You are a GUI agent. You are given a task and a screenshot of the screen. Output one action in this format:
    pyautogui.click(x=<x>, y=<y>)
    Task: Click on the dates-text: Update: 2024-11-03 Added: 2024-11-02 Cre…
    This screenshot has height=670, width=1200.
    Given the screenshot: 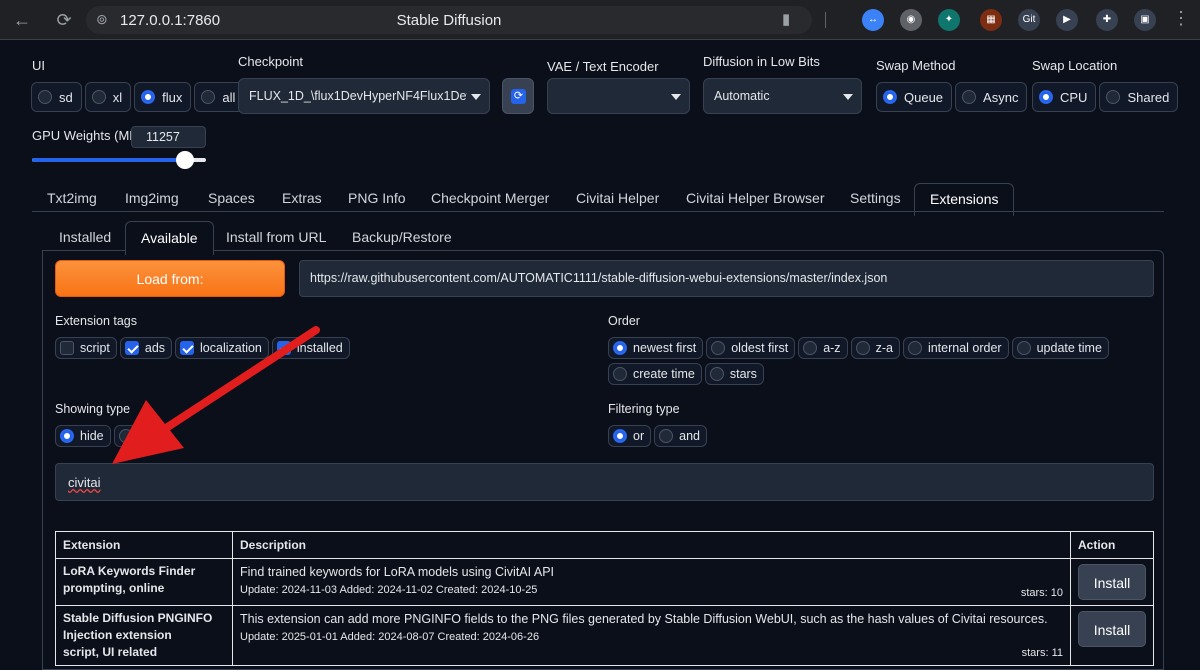 What is the action you would take?
    pyautogui.click(x=389, y=590)
    